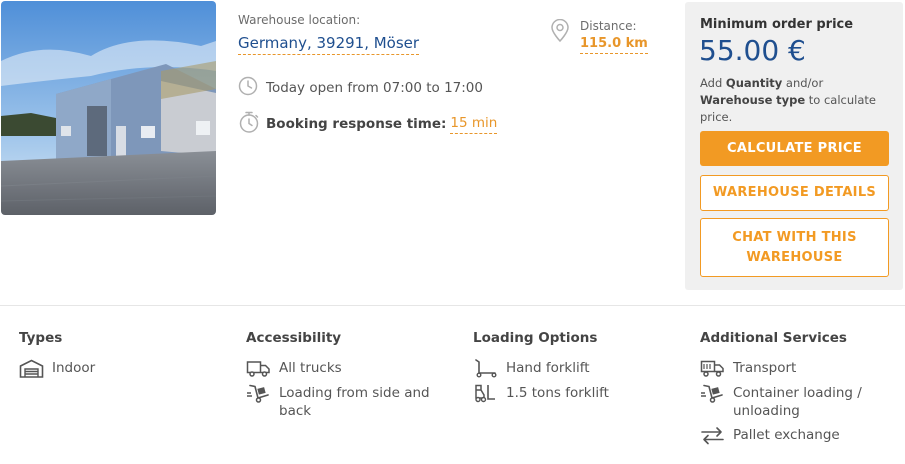  What do you see at coordinates (804, 83) in the screenshot?
I see `hint-andor: and/or` at bounding box center [804, 83].